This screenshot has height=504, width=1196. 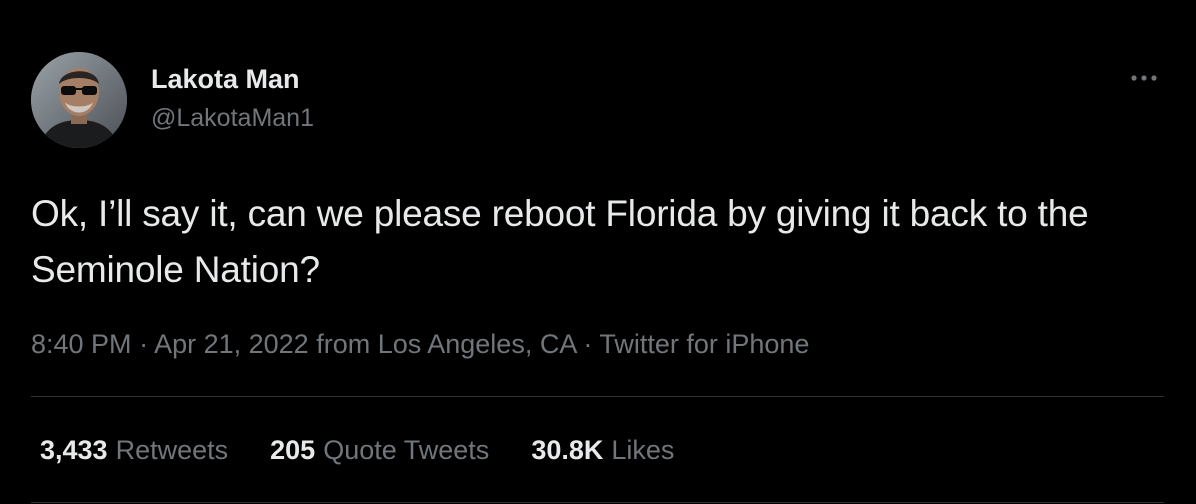 I want to click on quote-tweets-label: Quote Tweets, so click(x=406, y=450).